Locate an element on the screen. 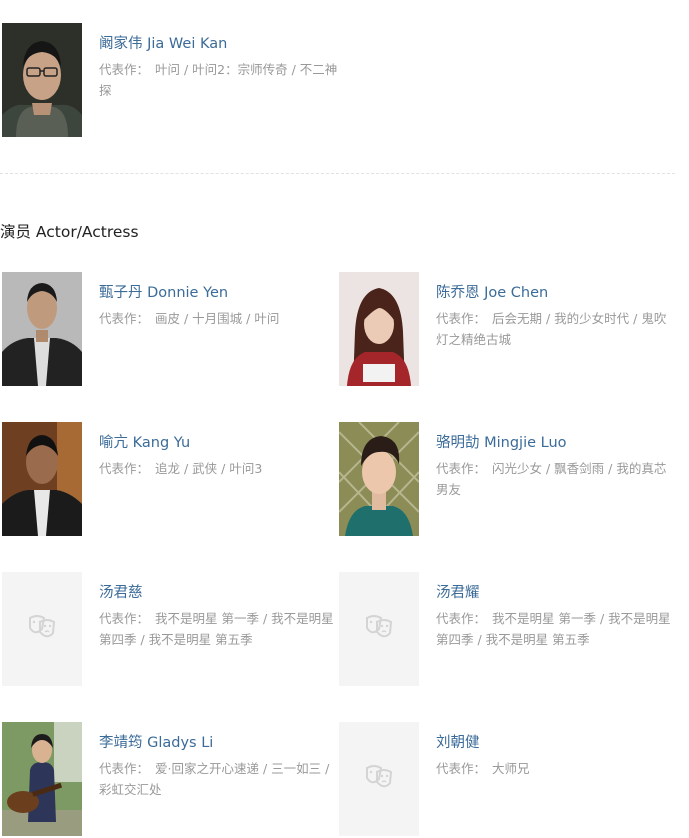 The image size is (689, 838). cast-section-title: 演员 Actor/Actress is located at coordinates (69, 232).